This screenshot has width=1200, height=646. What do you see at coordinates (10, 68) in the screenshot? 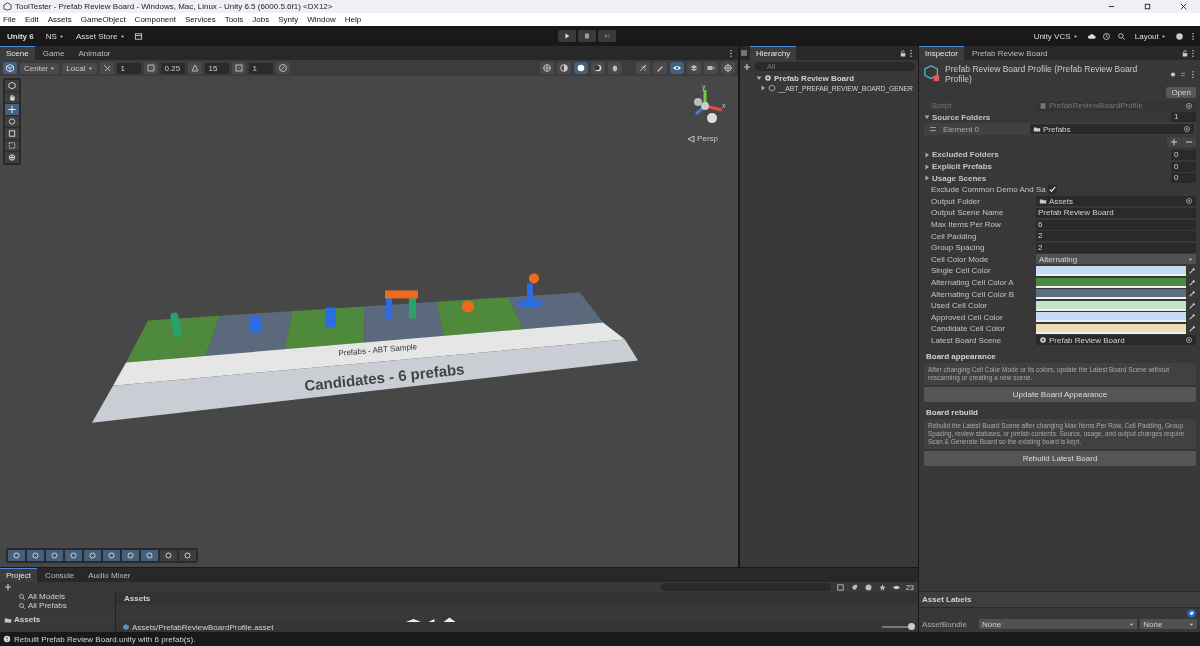
I see `cube-icon` at bounding box center [10, 68].